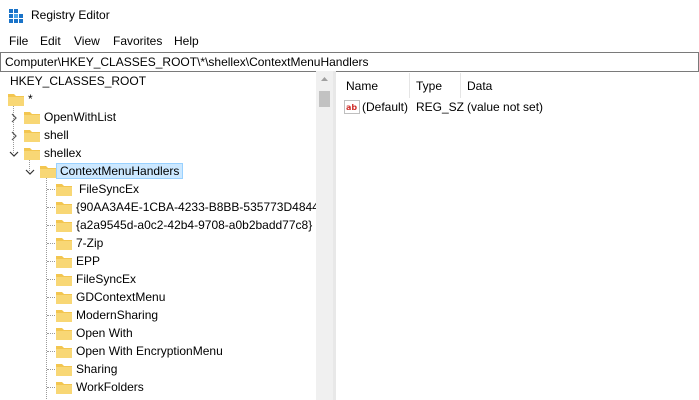 This screenshot has width=699, height=400. Describe the element at coordinates (194, 225) in the screenshot. I see `tree-node-label: {a2a9545d-a0c2-42b4-9708-a0b2badd77c8}` at that location.